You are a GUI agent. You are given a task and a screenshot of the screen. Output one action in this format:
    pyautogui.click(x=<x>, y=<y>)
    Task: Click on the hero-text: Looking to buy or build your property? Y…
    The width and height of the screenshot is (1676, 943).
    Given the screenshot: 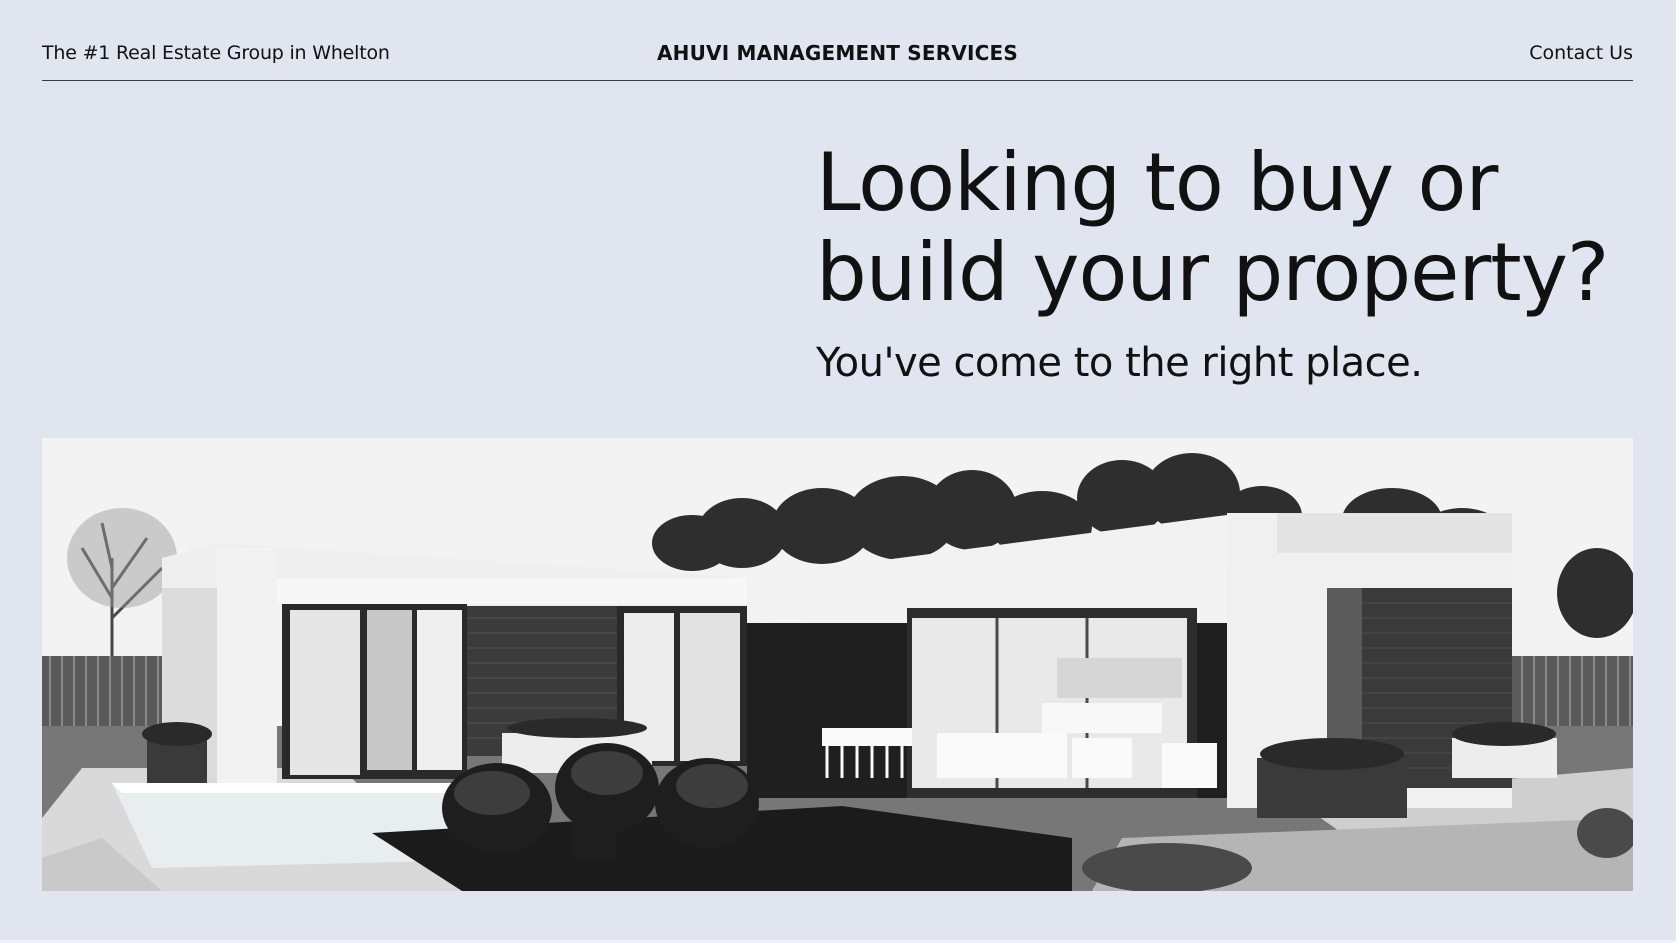 What is the action you would take?
    pyautogui.click(x=1226, y=262)
    